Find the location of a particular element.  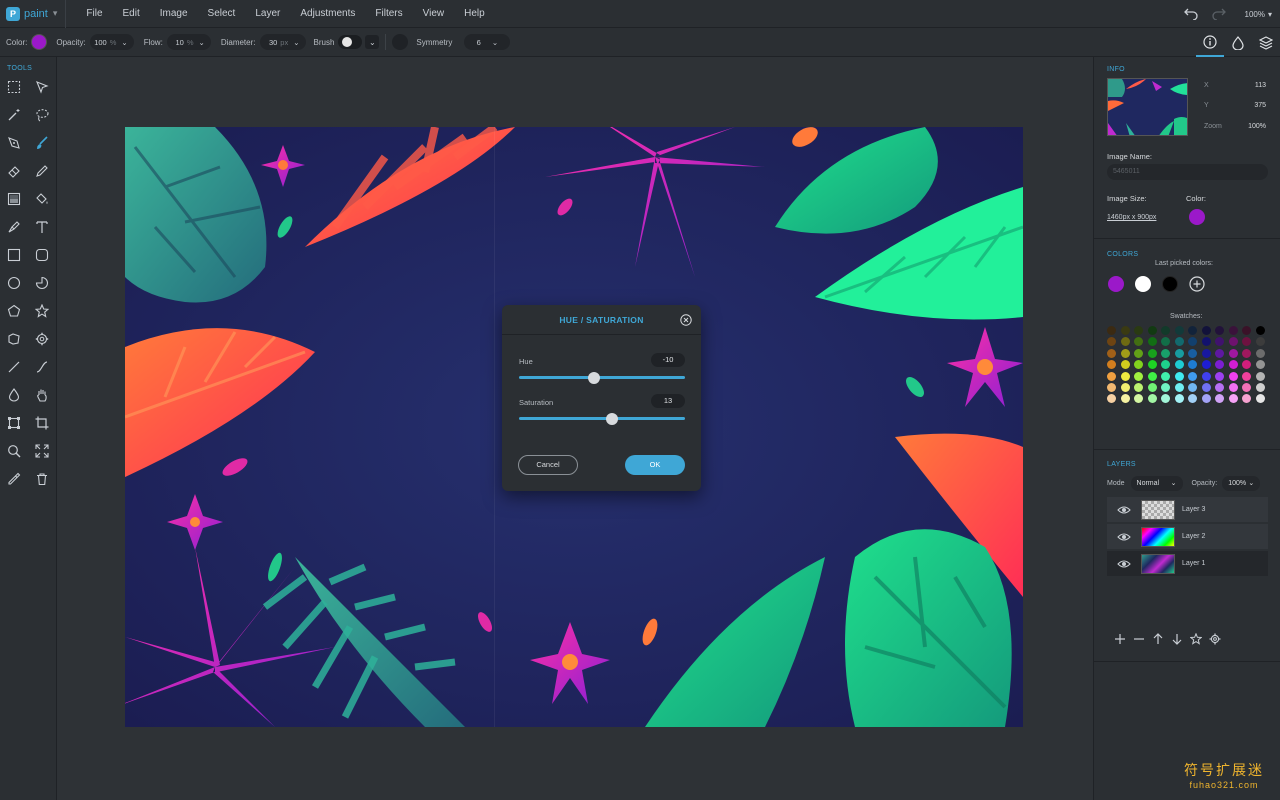

tab-info is located at coordinates (1210, 42).